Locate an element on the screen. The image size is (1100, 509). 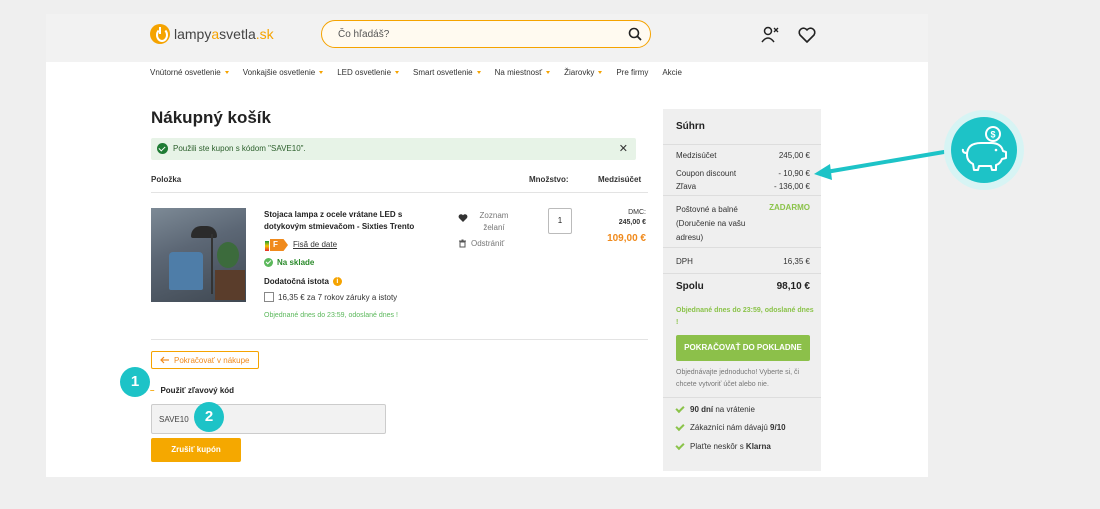
quantity-input: 1 is located at coordinates (560, 221).